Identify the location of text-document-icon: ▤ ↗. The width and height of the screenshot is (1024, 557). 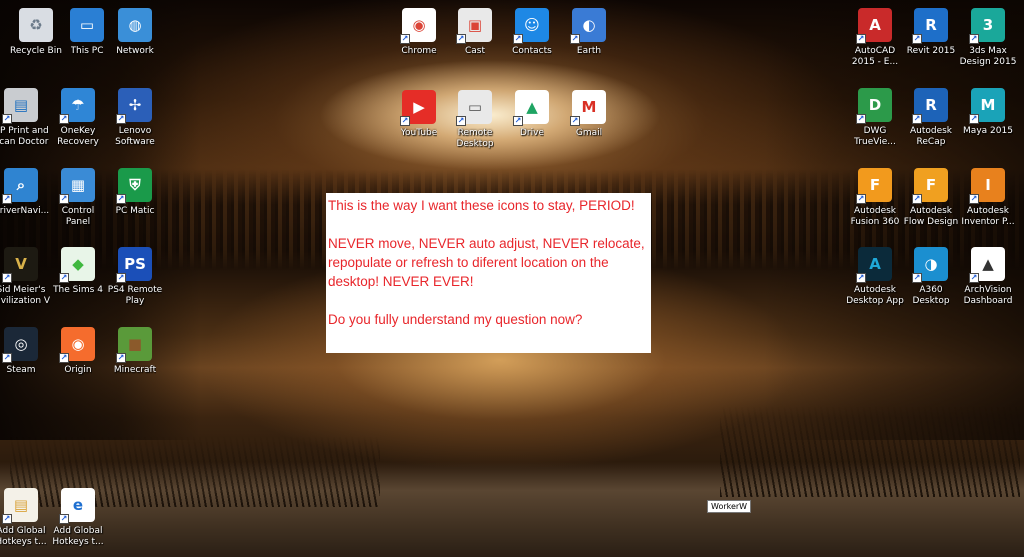
(20, 506).